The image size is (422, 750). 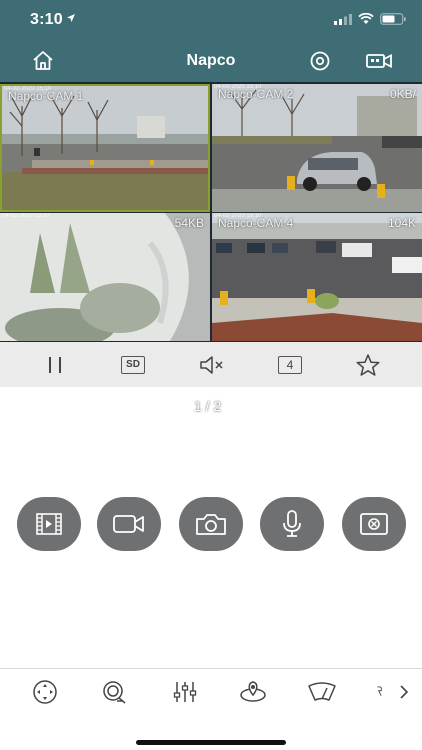 I want to click on camera-label: Napco-CAM 1, so click(x=46, y=96).